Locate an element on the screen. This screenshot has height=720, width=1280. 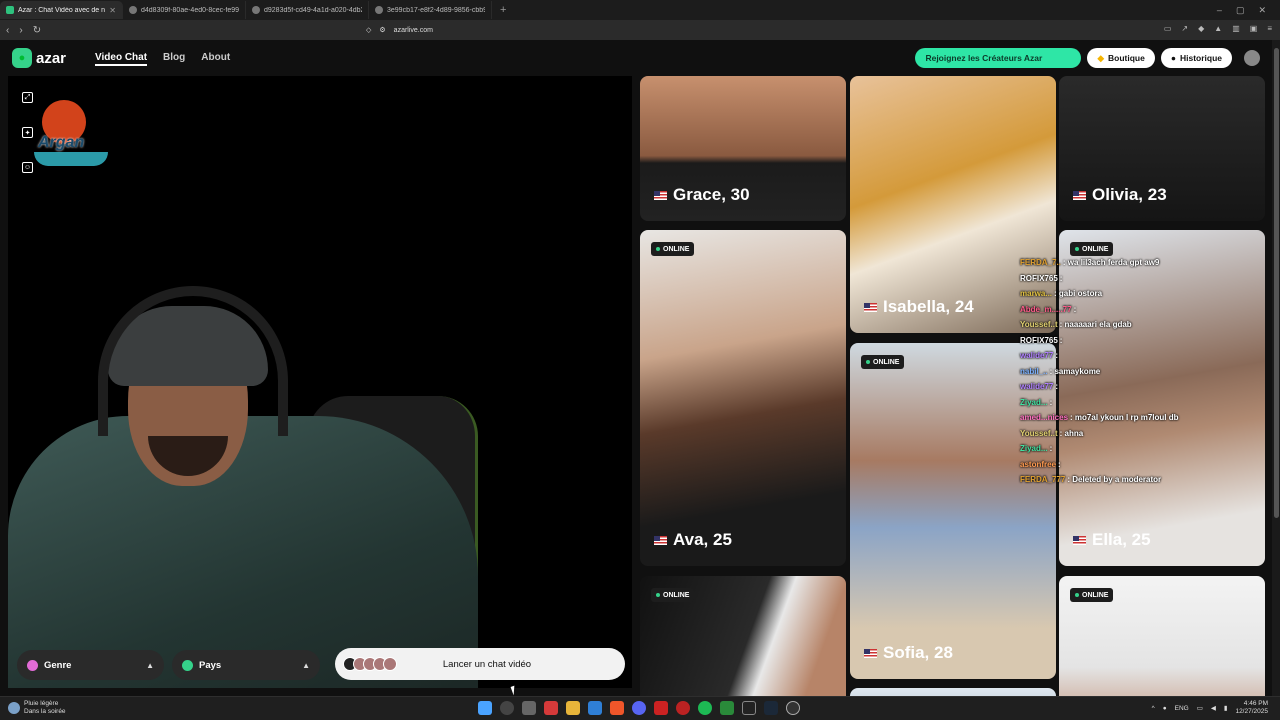
extension-icon: ▲ is located at coordinates (1218, 28).